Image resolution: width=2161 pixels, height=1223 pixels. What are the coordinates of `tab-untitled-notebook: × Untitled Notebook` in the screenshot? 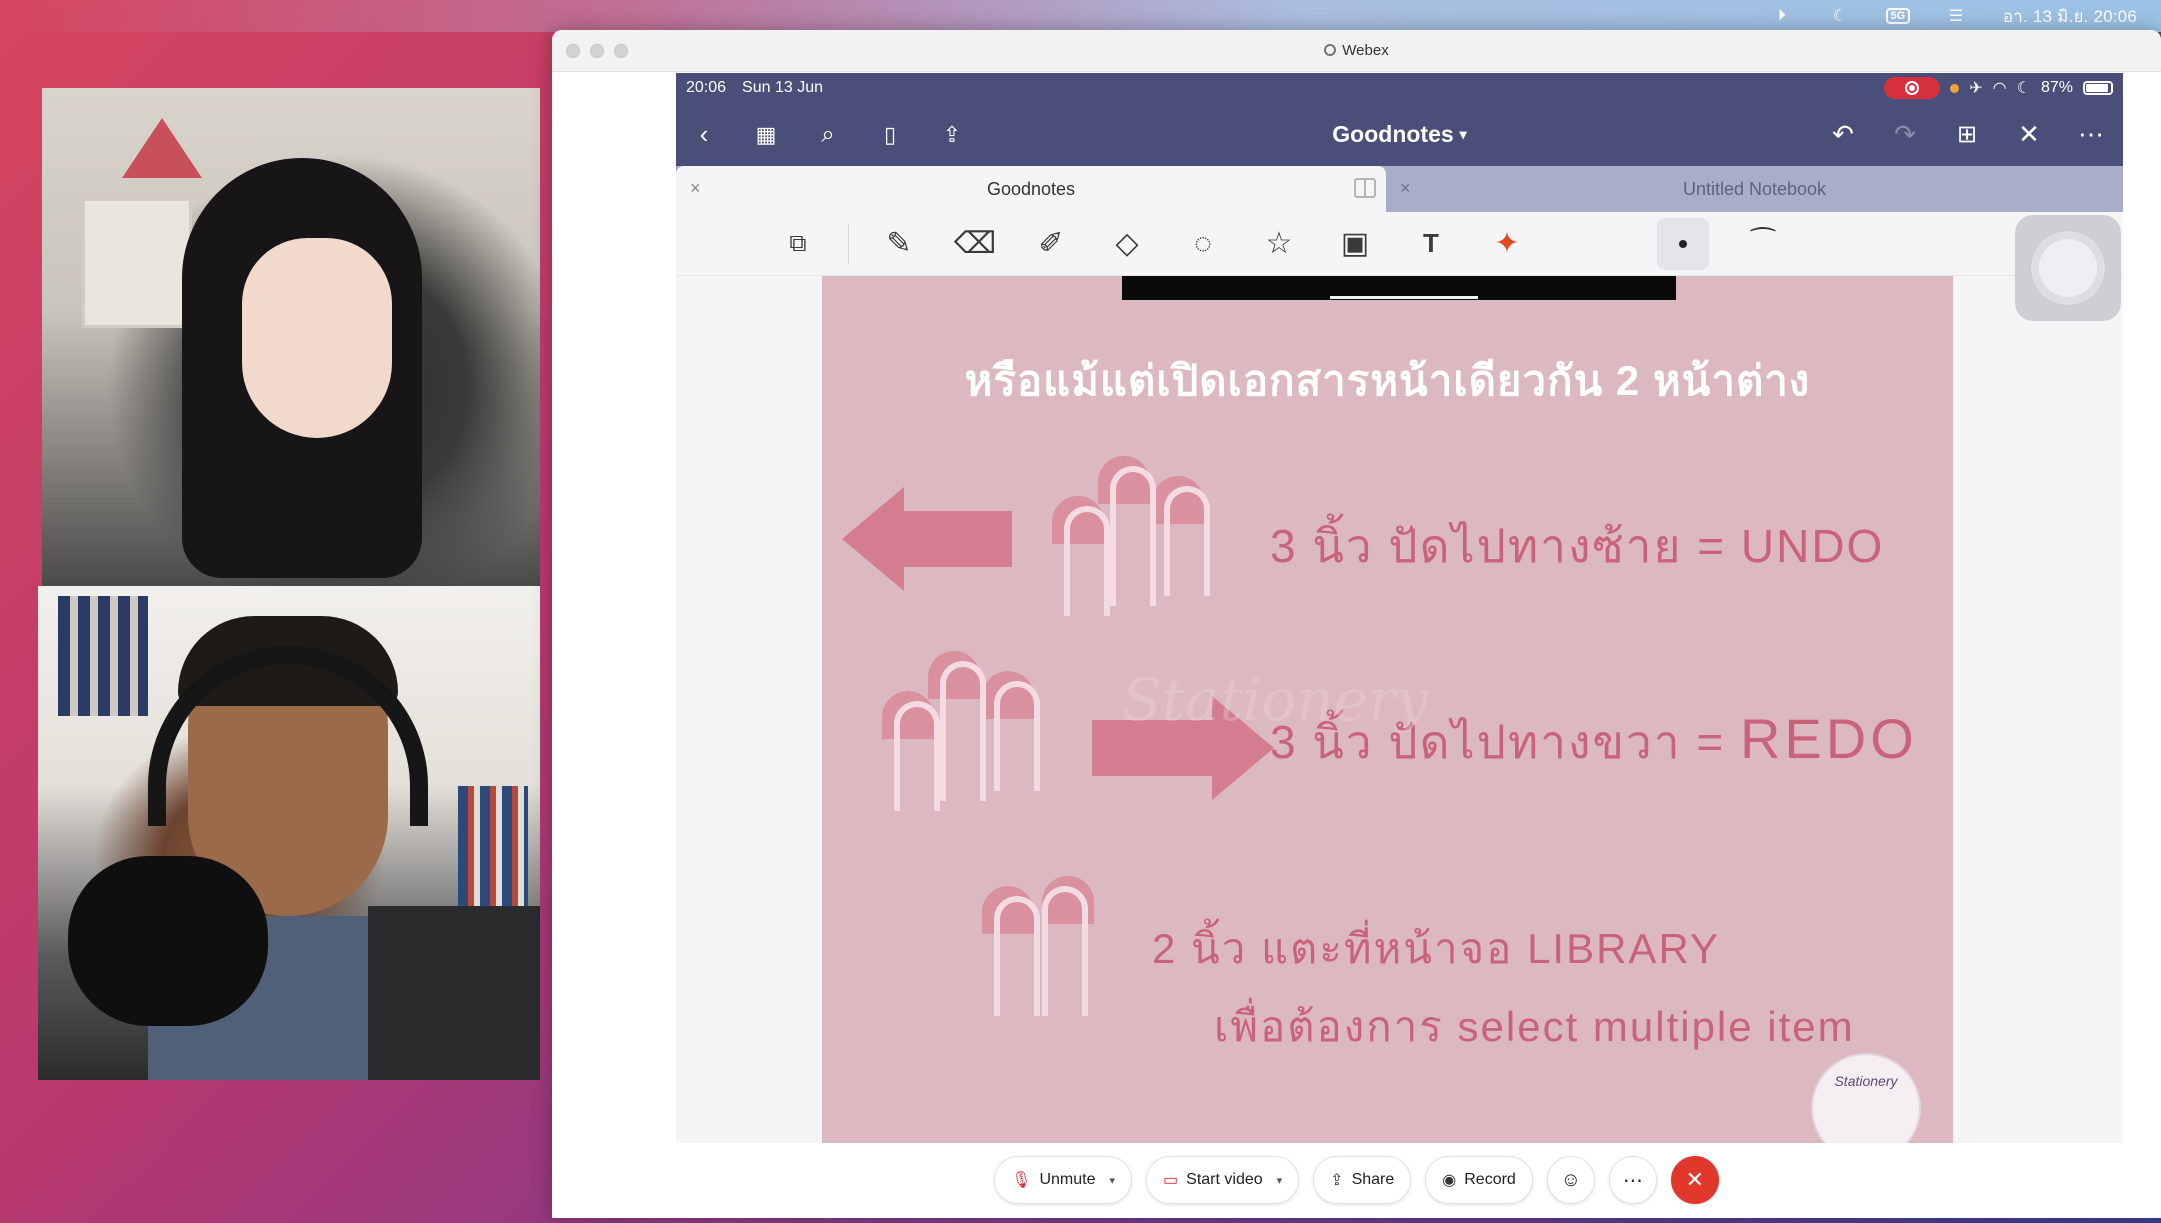 It's located at (1754, 189).